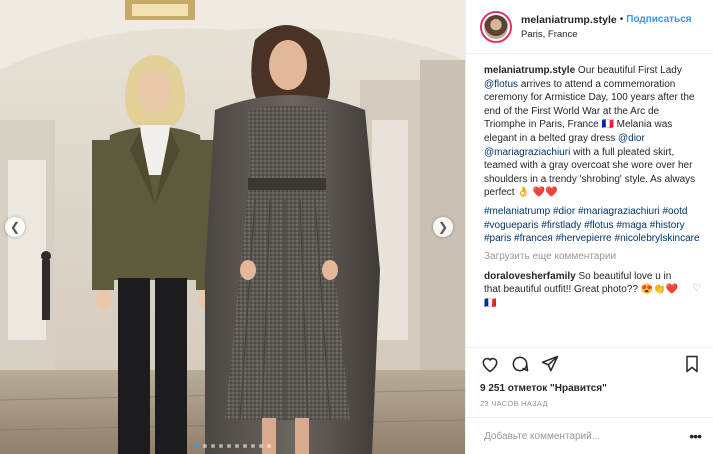  I want to click on hashtag-link: #mariagraziachiuri, so click(619, 211).